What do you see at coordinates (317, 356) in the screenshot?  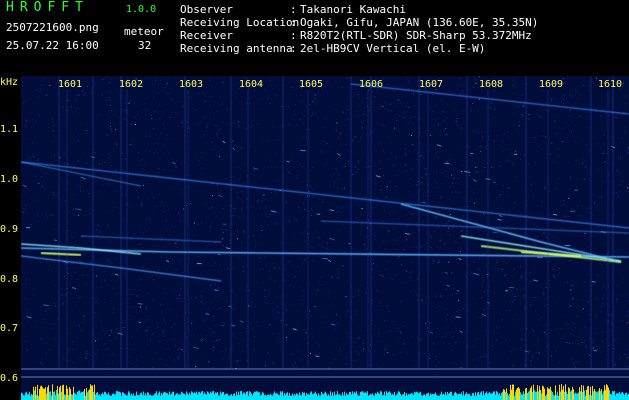 I see `meteor-ping` at bounding box center [317, 356].